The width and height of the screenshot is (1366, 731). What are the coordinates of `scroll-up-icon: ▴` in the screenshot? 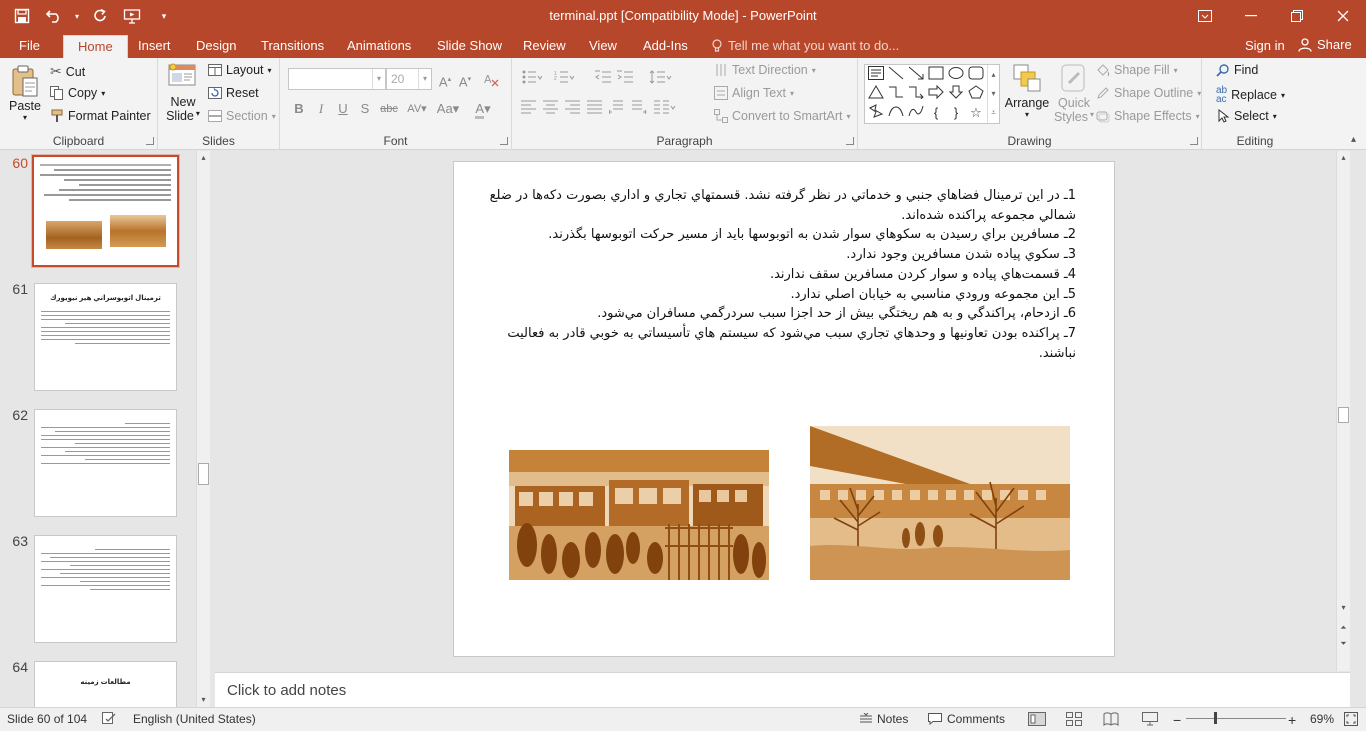 It's located at (203, 158).